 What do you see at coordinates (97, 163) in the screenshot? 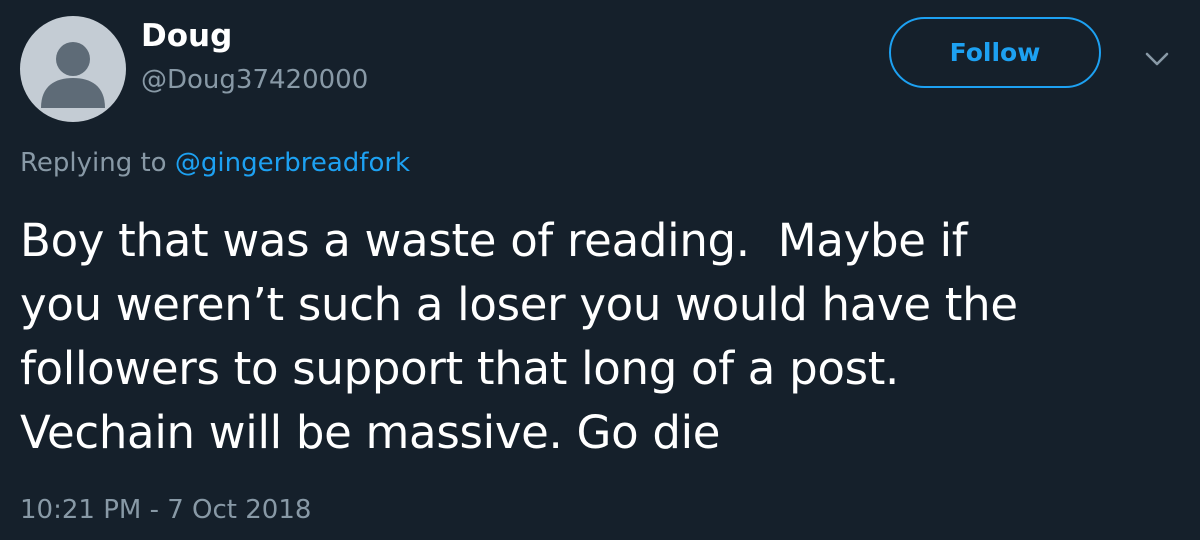
I see `reply-context-prefix: Replying to` at bounding box center [97, 163].